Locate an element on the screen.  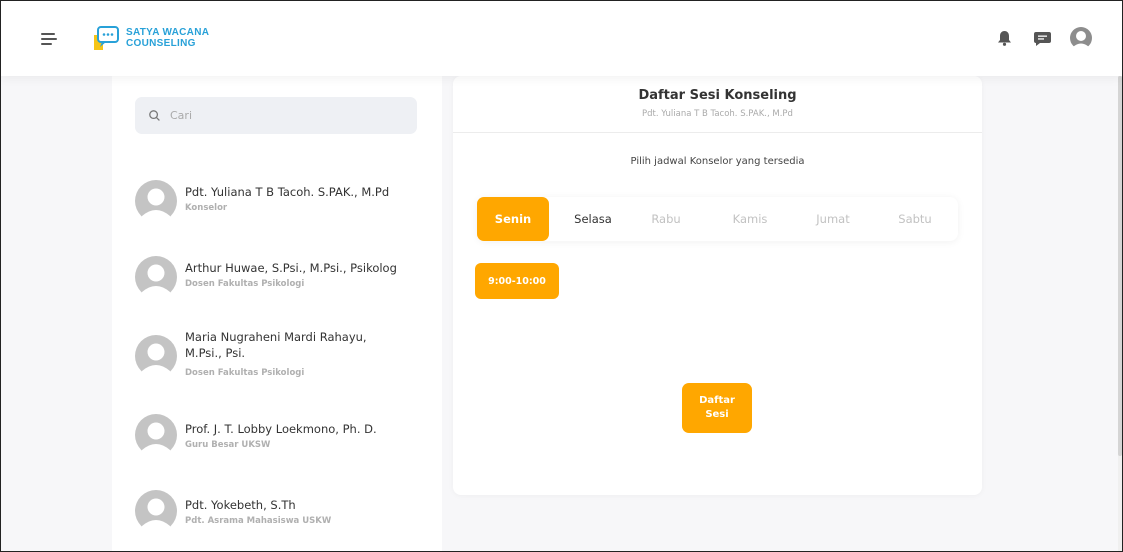
search-box is located at coordinates (276, 115).